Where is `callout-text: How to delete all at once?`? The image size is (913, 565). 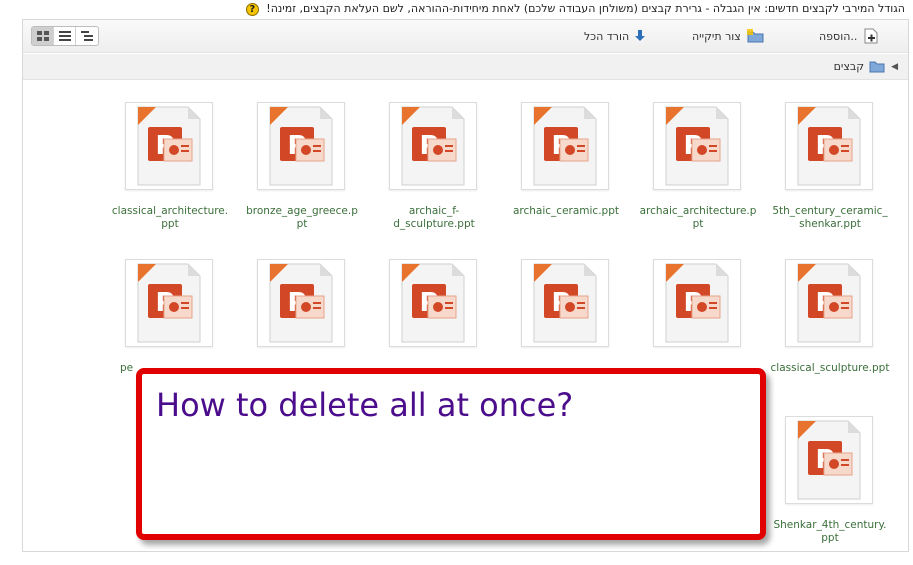
callout-text: How to delete all at once? is located at coordinates (365, 405).